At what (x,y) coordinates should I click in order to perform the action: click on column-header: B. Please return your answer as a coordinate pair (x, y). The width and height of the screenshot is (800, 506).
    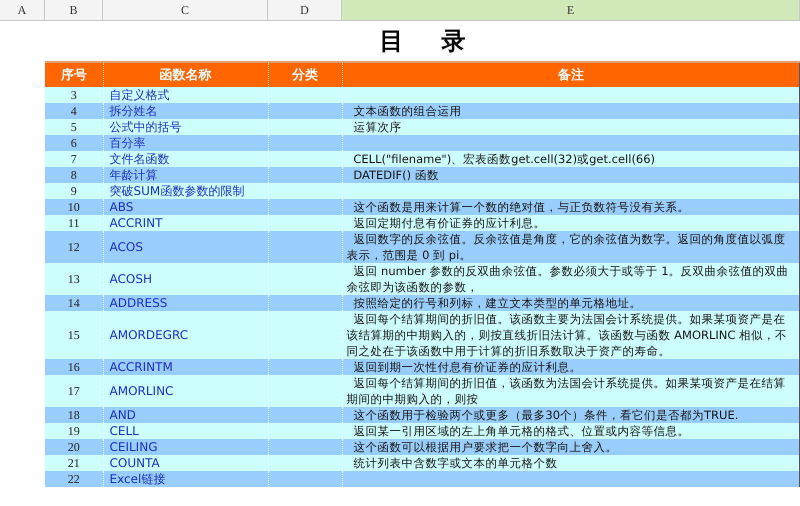
    Looking at the image, I should click on (74, 10).